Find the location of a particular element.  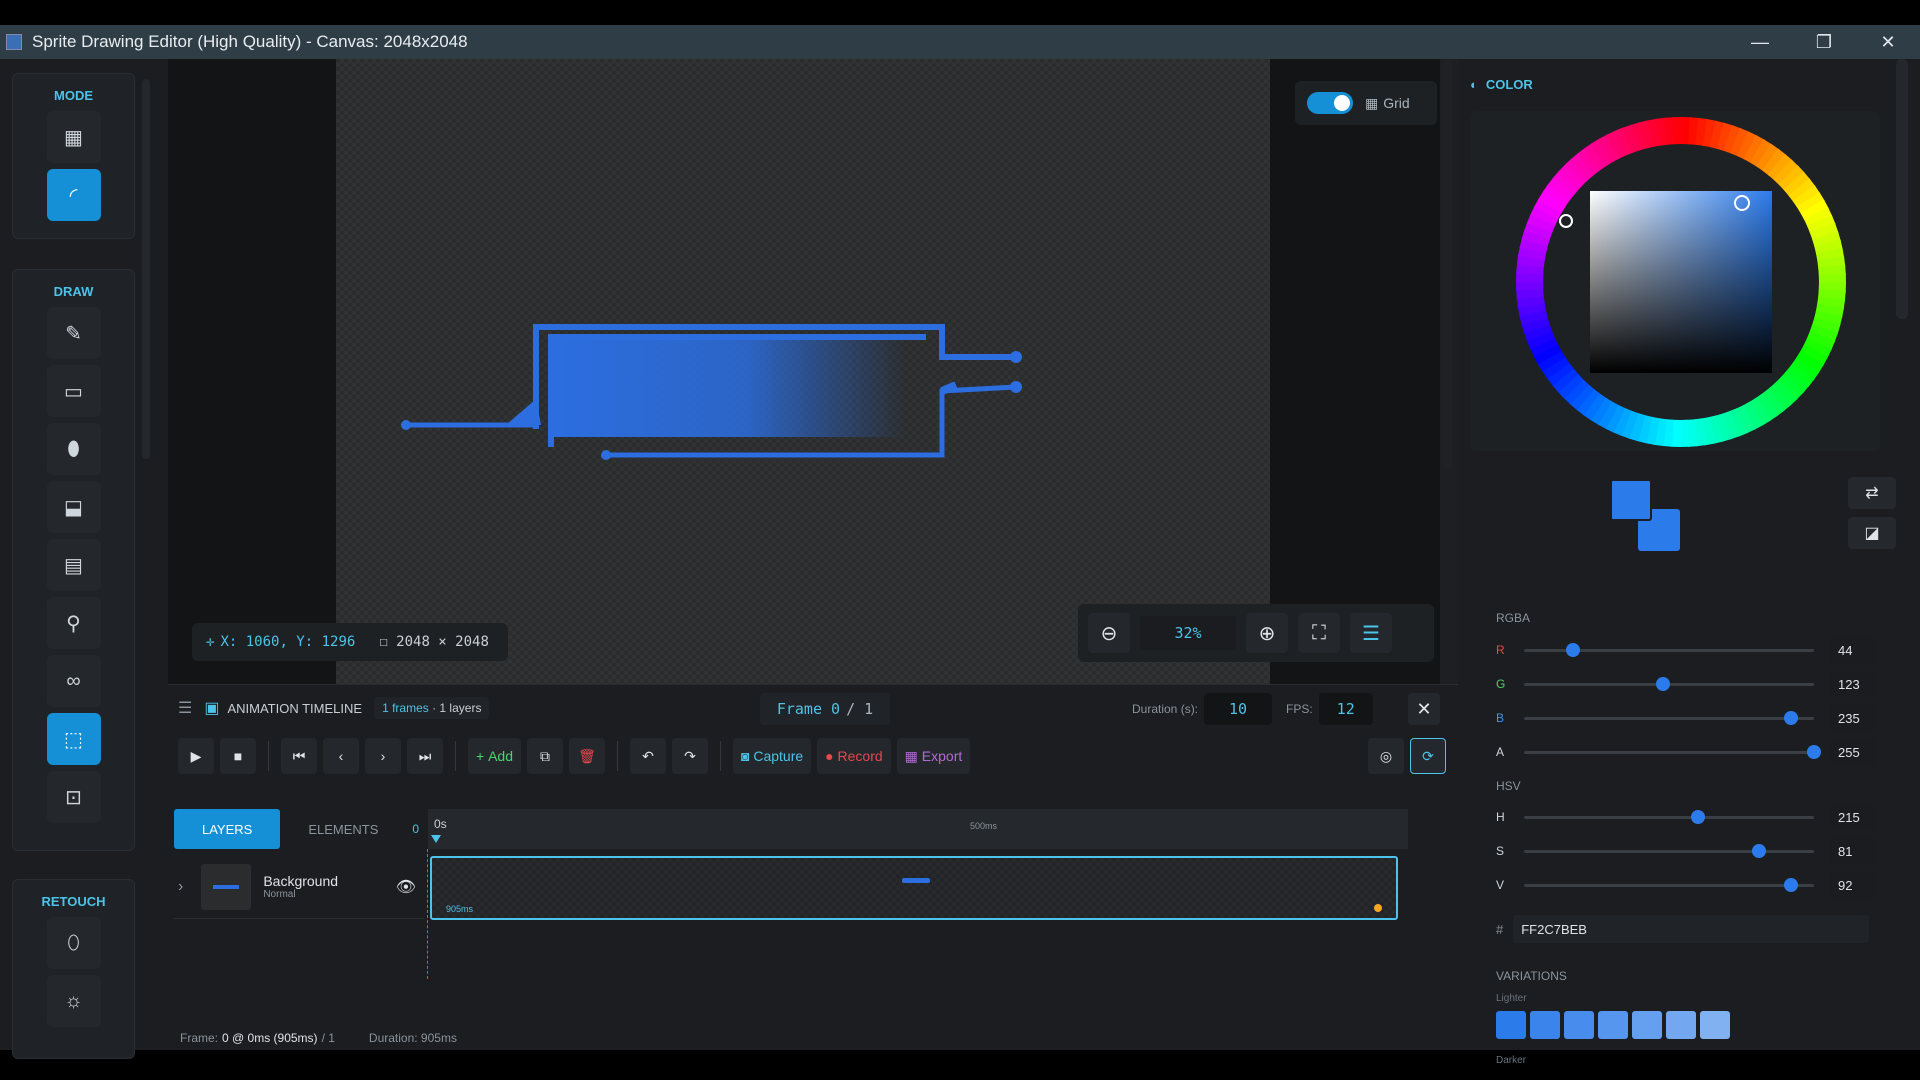

fps-input: 12 is located at coordinates (1345, 709).